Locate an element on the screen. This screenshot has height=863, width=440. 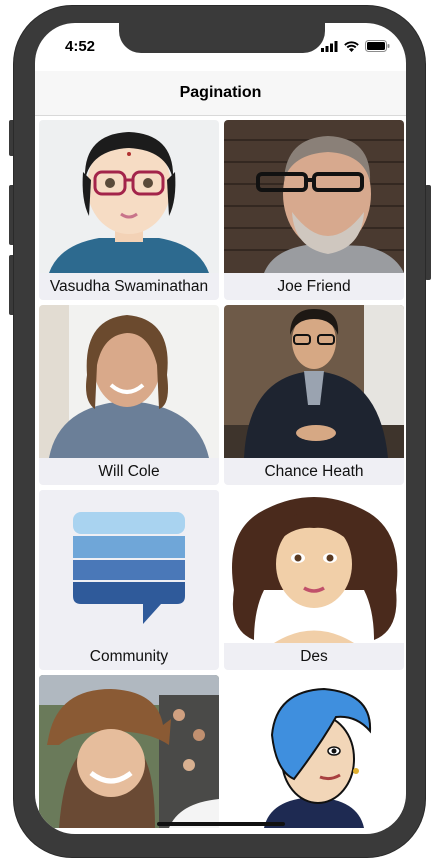
contact-cell: Des is located at coordinates (314, 580).